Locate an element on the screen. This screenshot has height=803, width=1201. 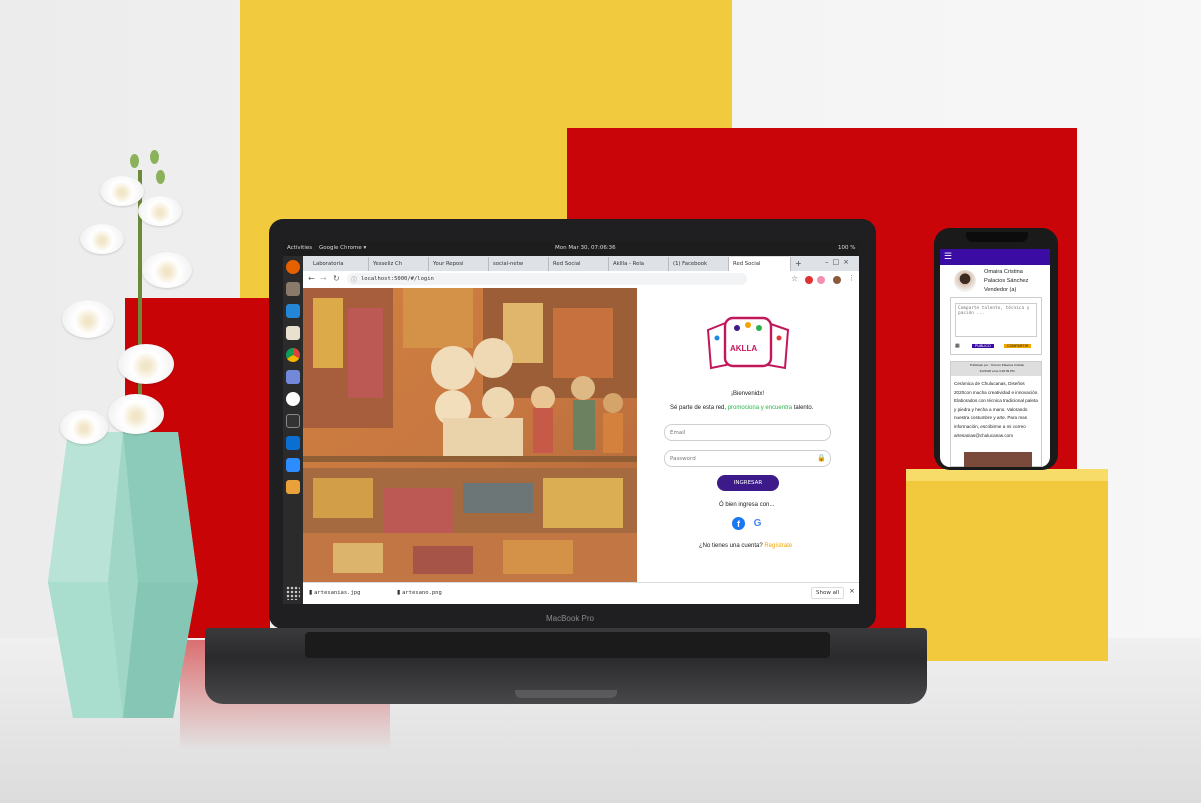
download-filename: artesanias.jpg is located at coordinates (337, 593).